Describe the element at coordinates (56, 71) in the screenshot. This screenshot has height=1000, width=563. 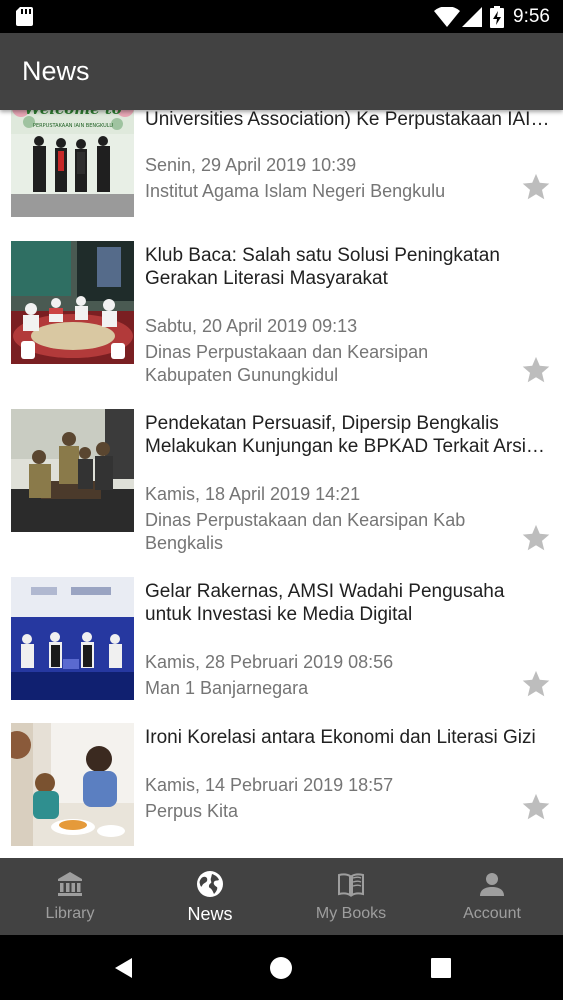
I see `page-title: News` at that location.